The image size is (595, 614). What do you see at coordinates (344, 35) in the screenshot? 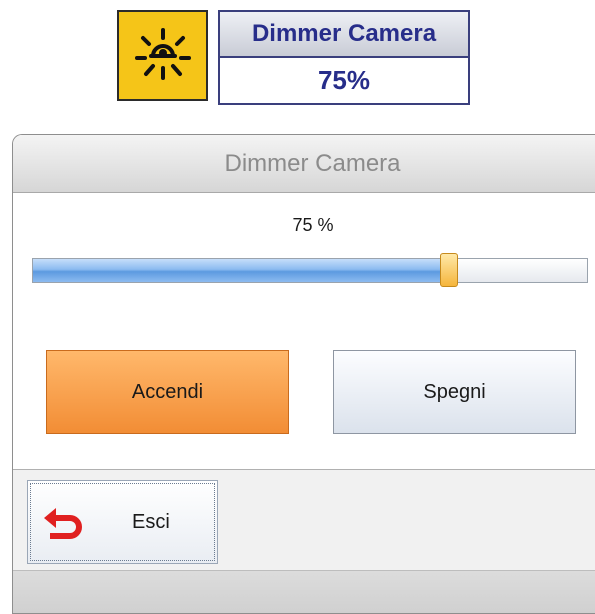
I see `widget-title: Dimmer Camera` at bounding box center [344, 35].